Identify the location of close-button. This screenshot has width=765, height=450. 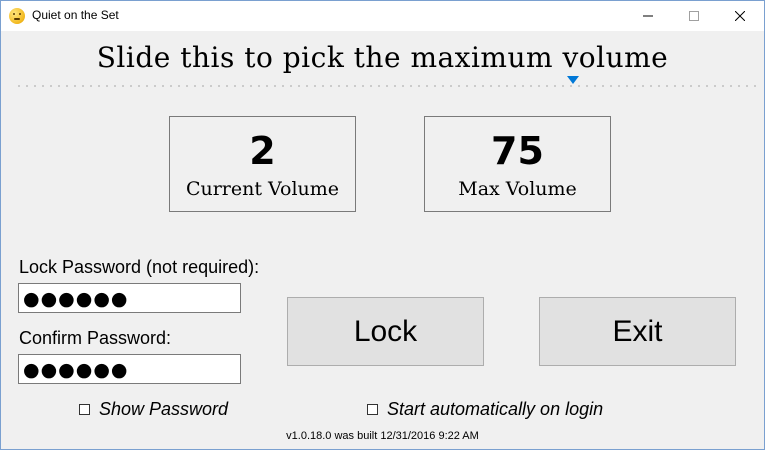
(740, 16).